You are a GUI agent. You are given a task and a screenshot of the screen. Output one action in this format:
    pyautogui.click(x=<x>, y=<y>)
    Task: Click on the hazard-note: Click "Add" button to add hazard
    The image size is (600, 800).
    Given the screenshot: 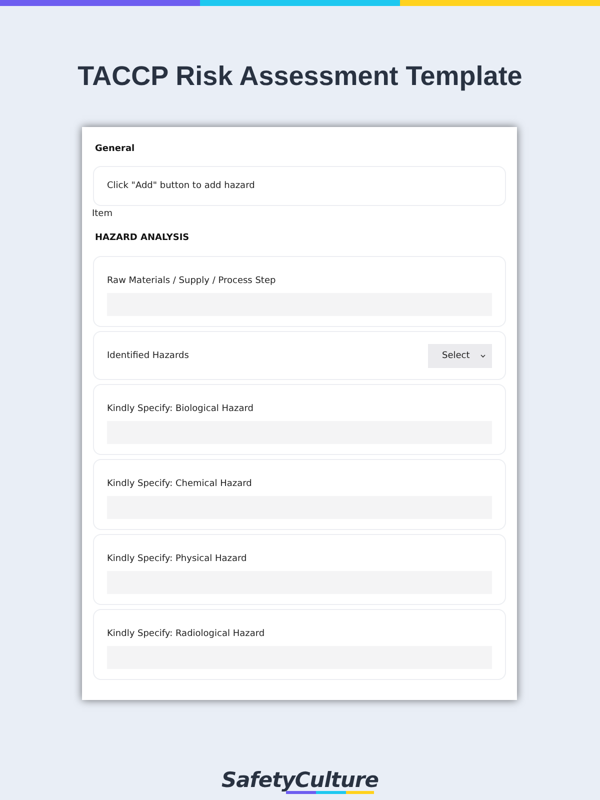 What is the action you would take?
    pyautogui.click(x=299, y=186)
    